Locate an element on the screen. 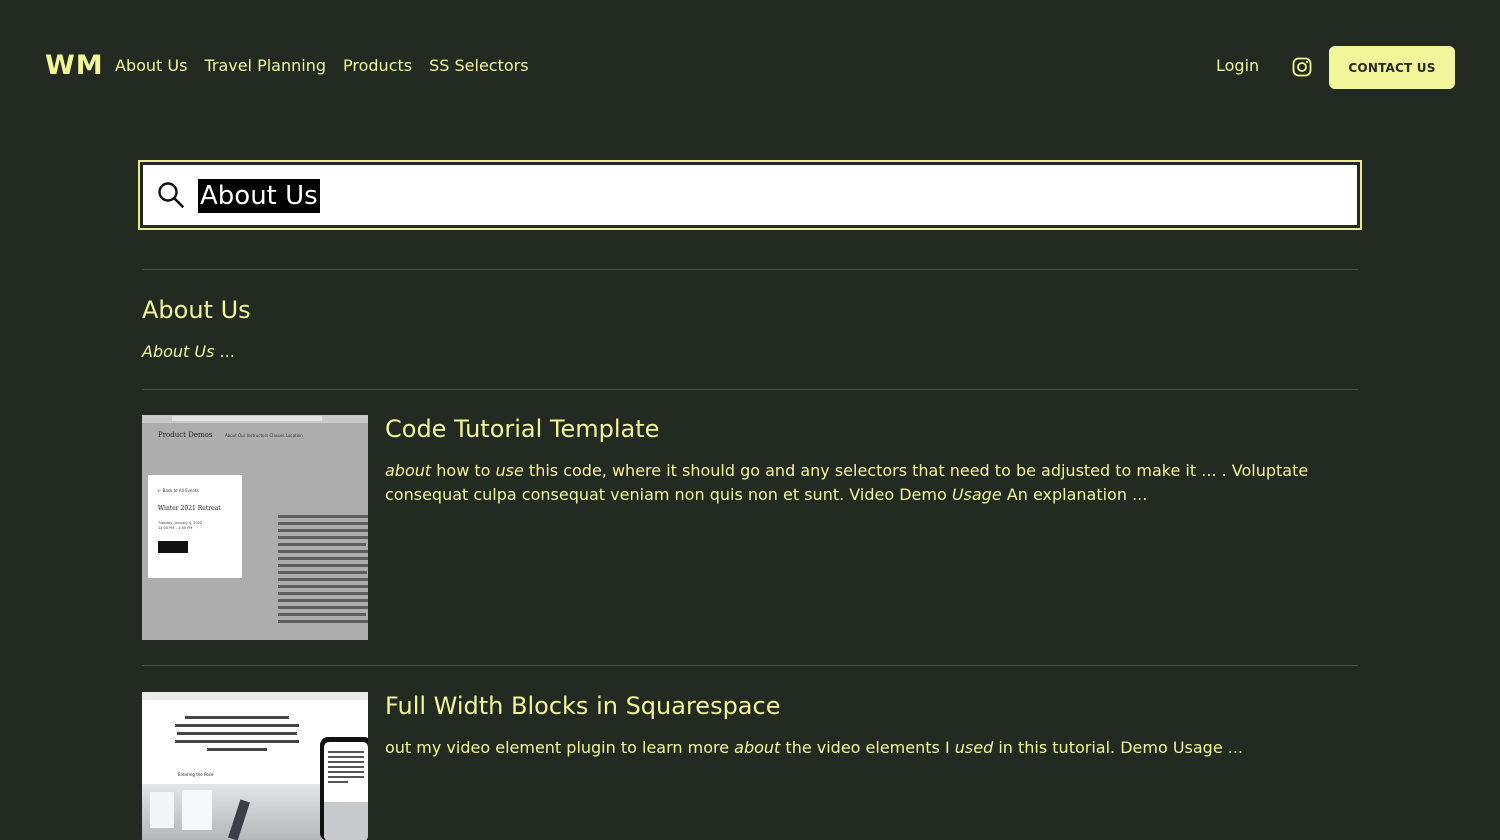 The height and width of the screenshot is (840, 1500). instagram-icon is located at coordinates (1302, 67).